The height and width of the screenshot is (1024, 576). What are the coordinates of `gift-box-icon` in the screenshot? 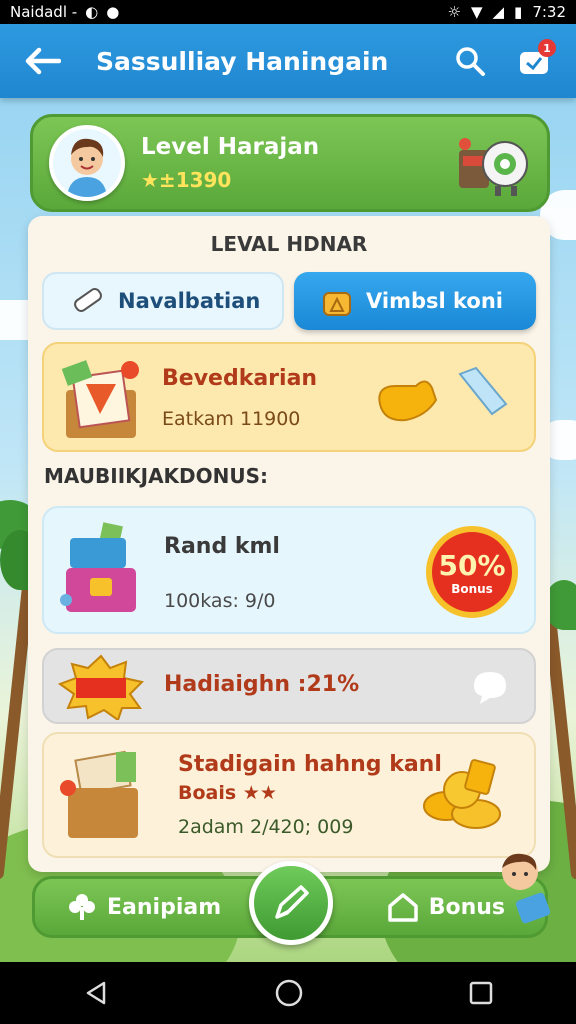 It's located at (99, 794).